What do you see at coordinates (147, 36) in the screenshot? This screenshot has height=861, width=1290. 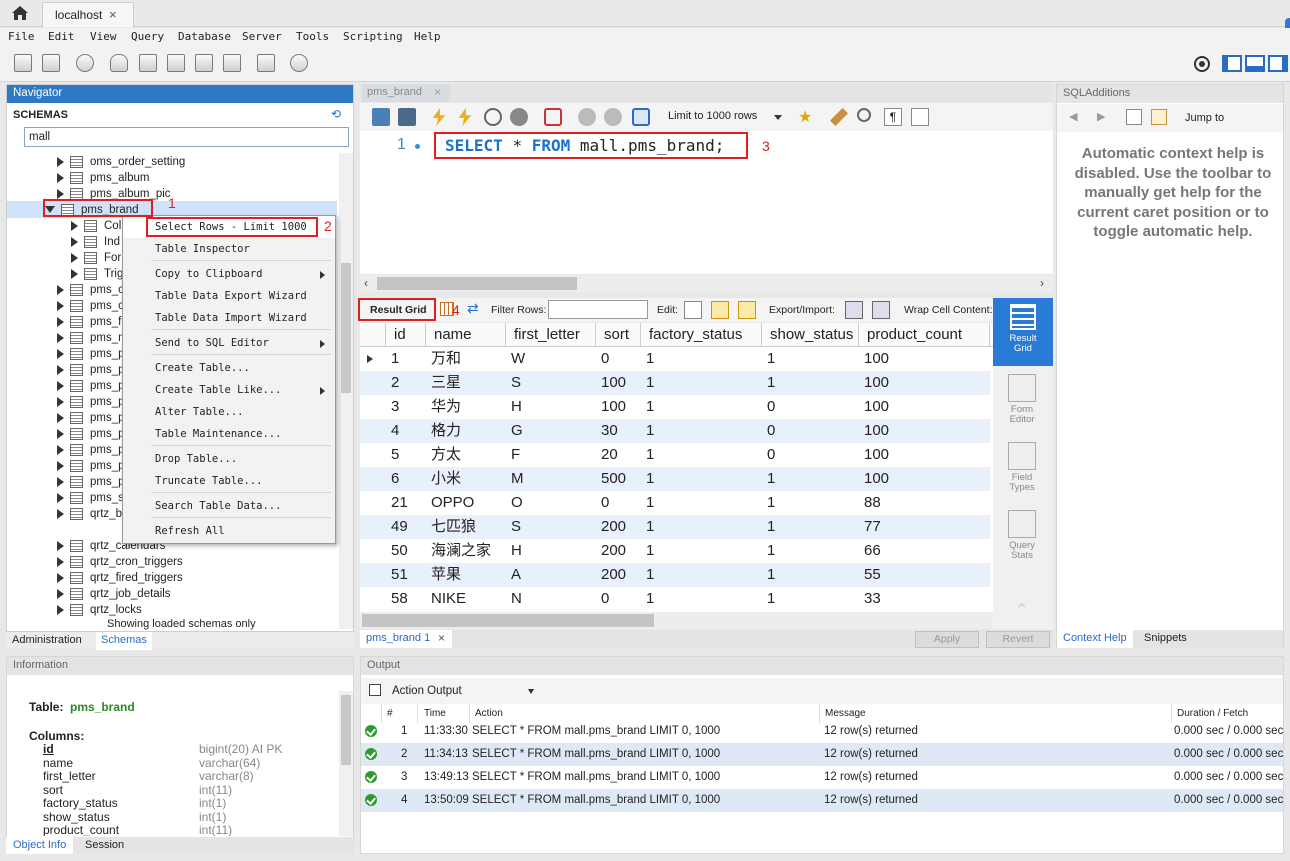 I see `menu-query: Query` at bounding box center [147, 36].